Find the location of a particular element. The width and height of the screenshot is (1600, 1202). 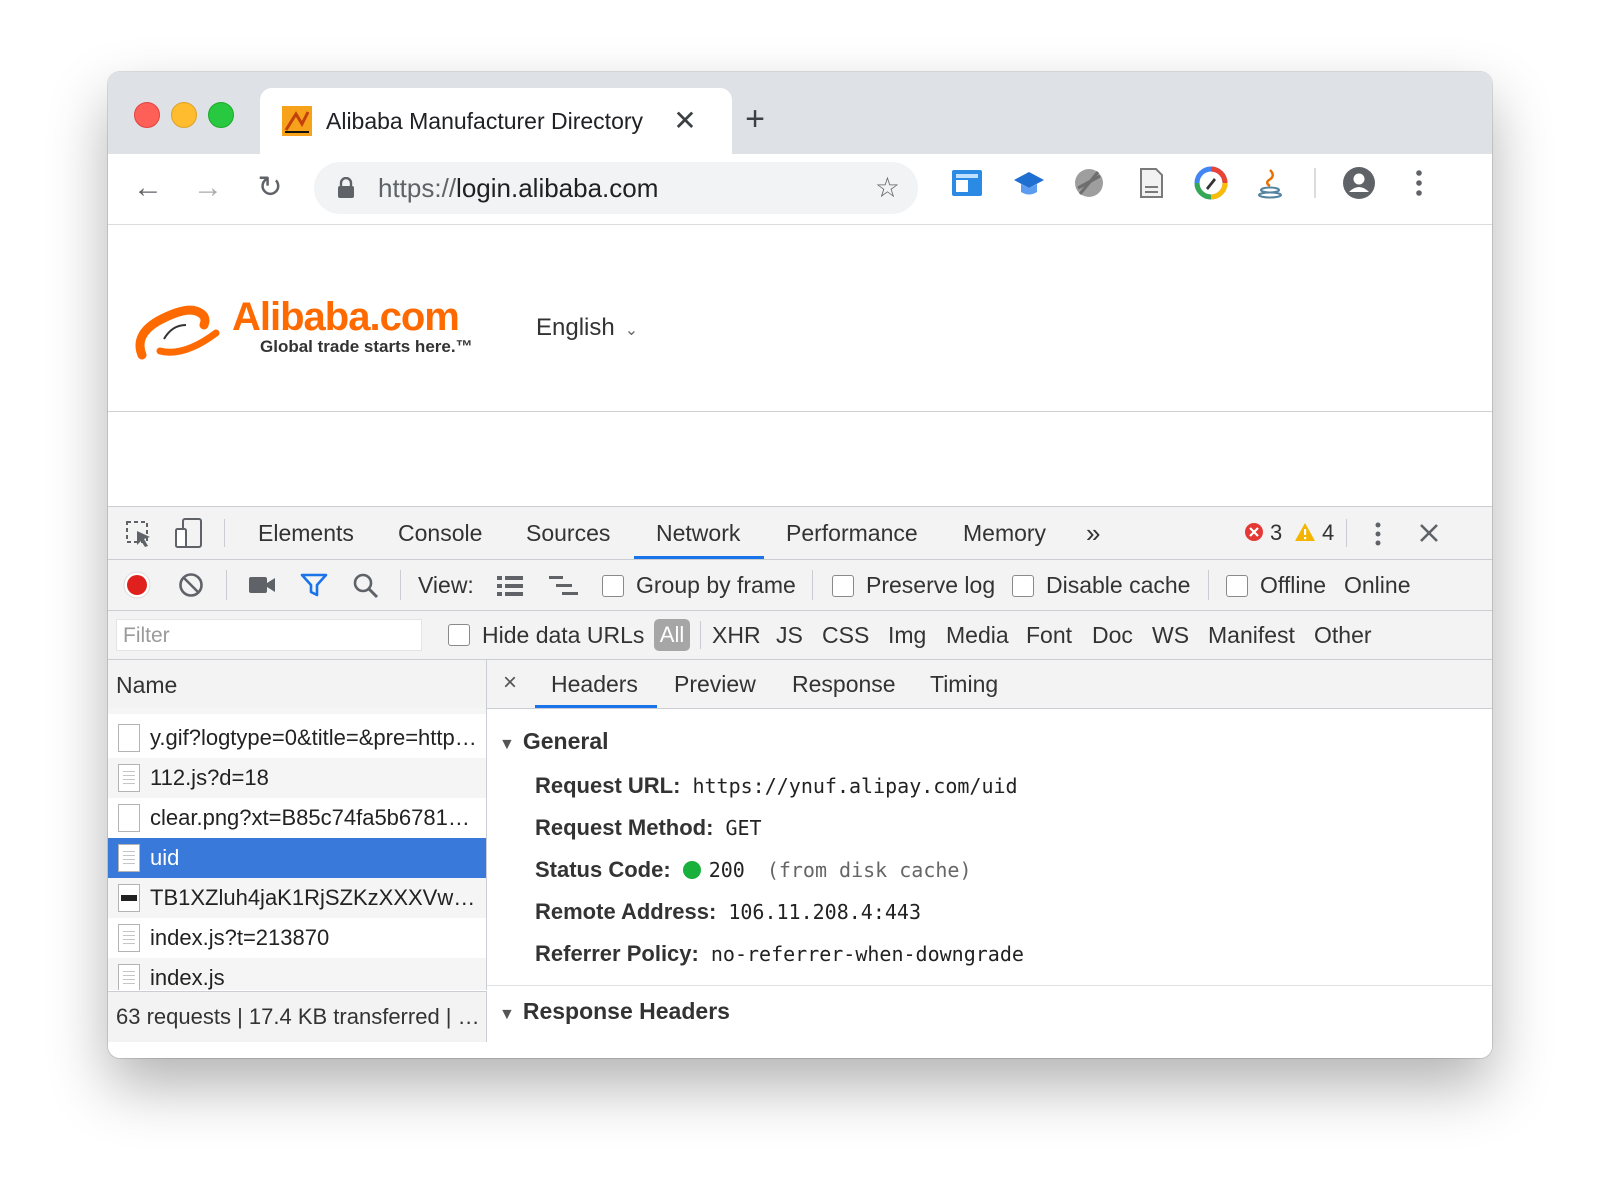

close-window-button is located at coordinates (147, 115).